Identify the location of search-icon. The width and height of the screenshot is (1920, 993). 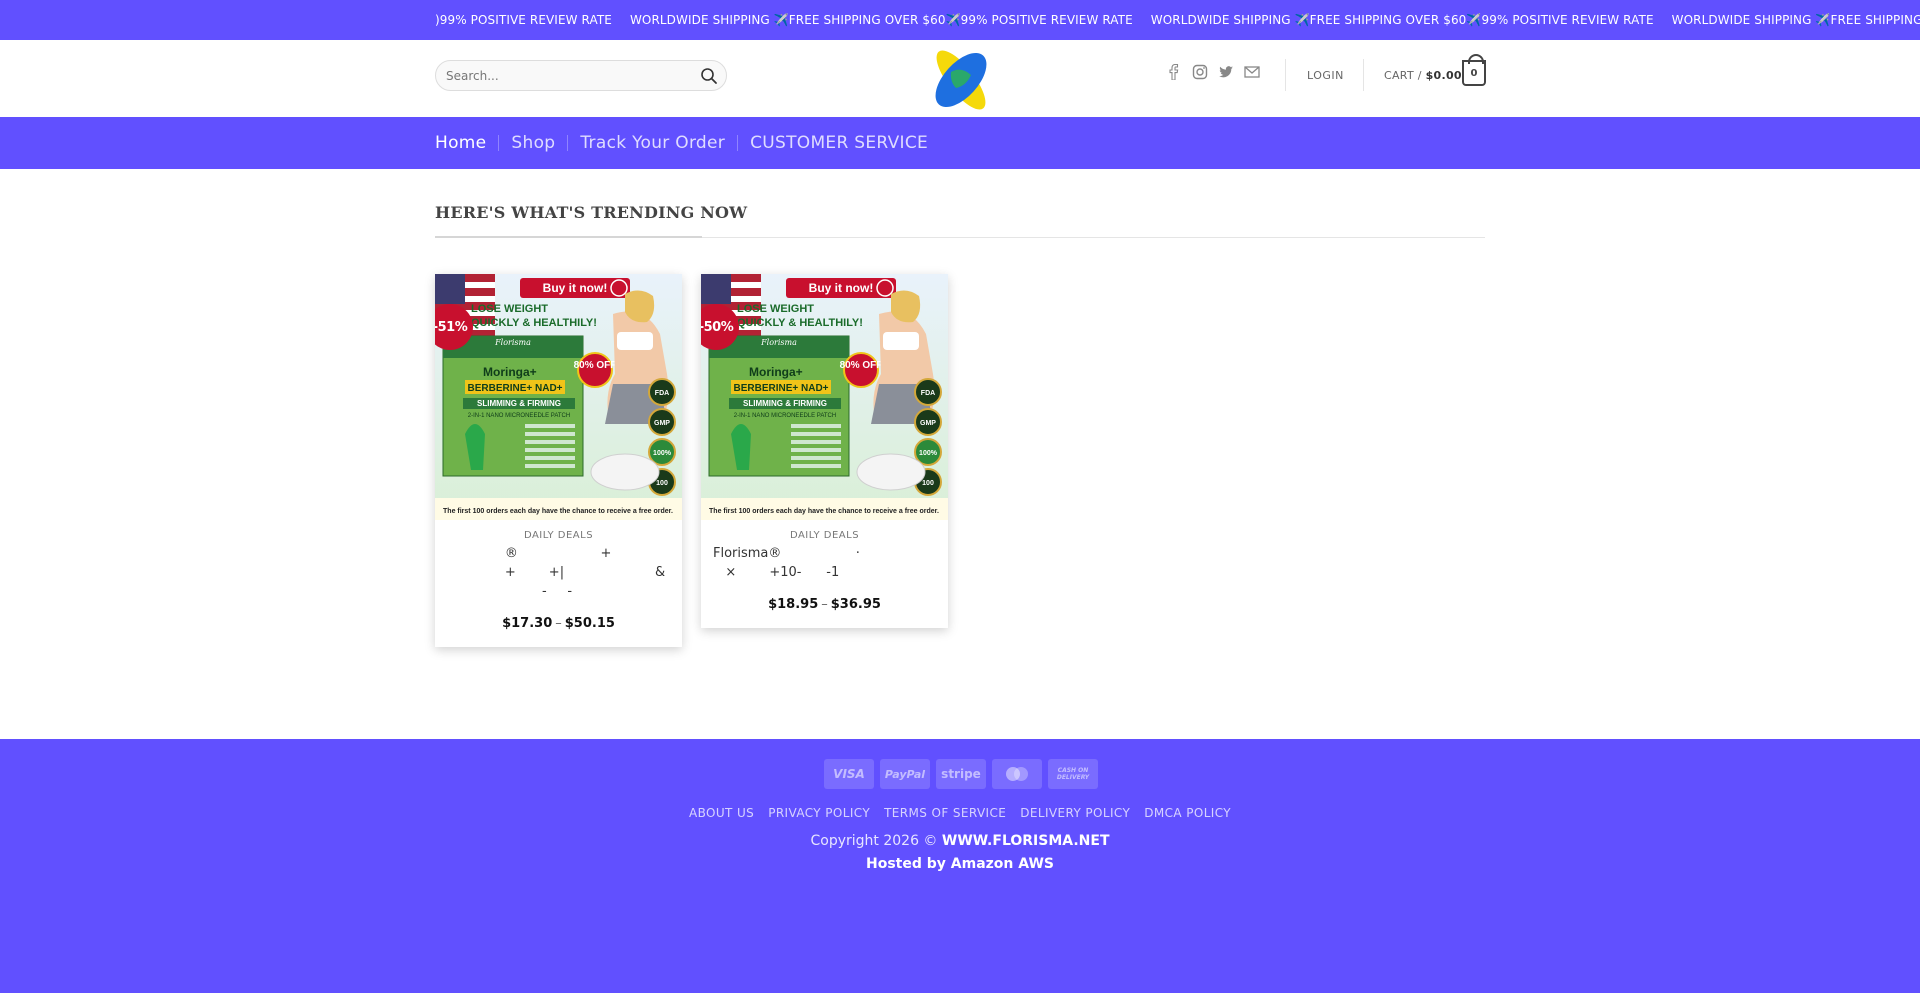
(709, 76).